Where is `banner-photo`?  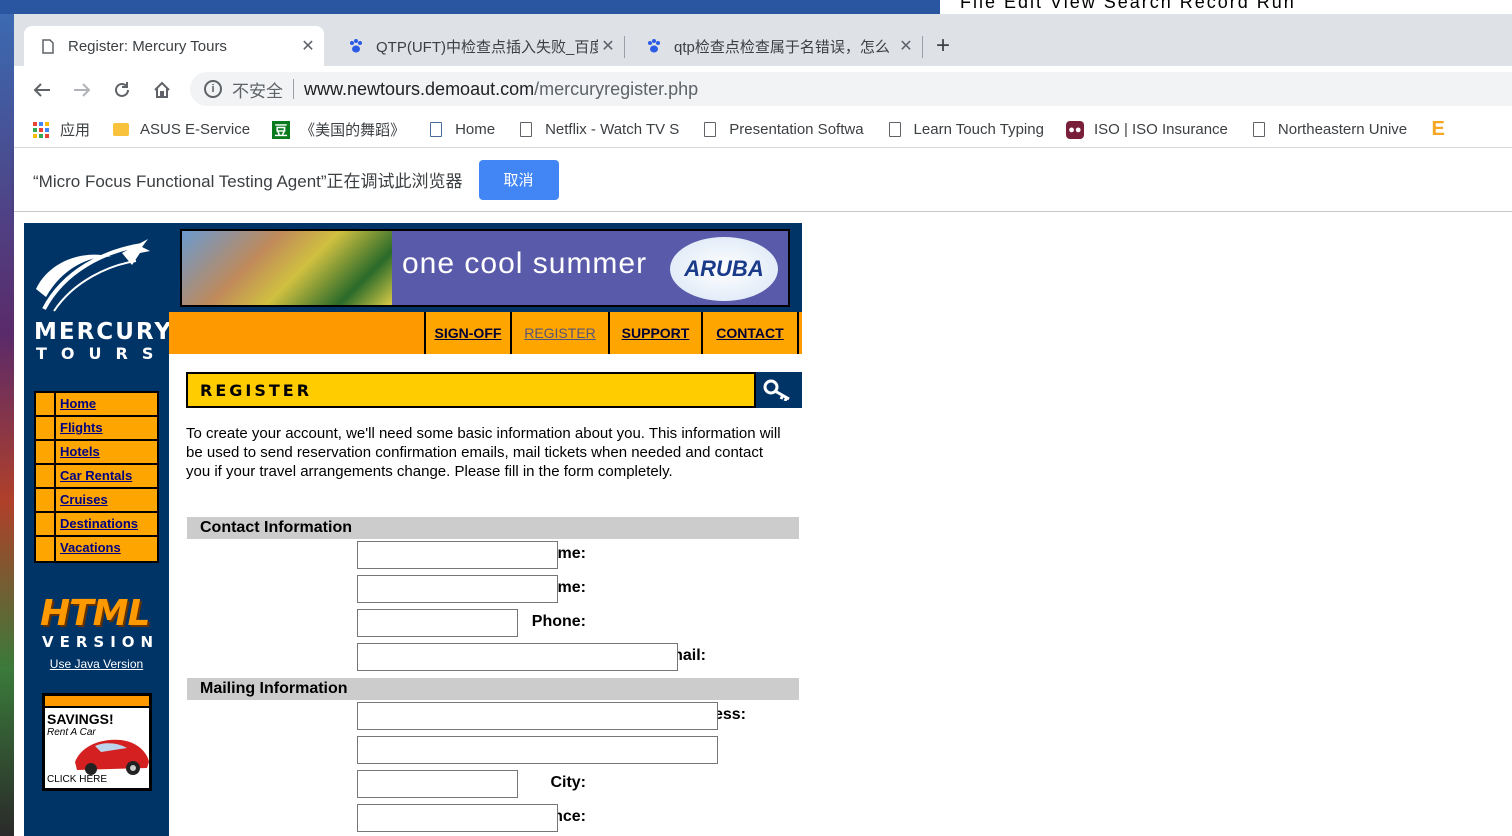 banner-photo is located at coordinates (287, 268).